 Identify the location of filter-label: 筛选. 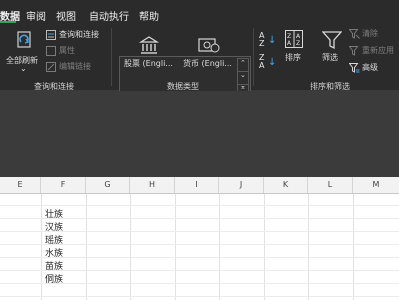
(330, 57).